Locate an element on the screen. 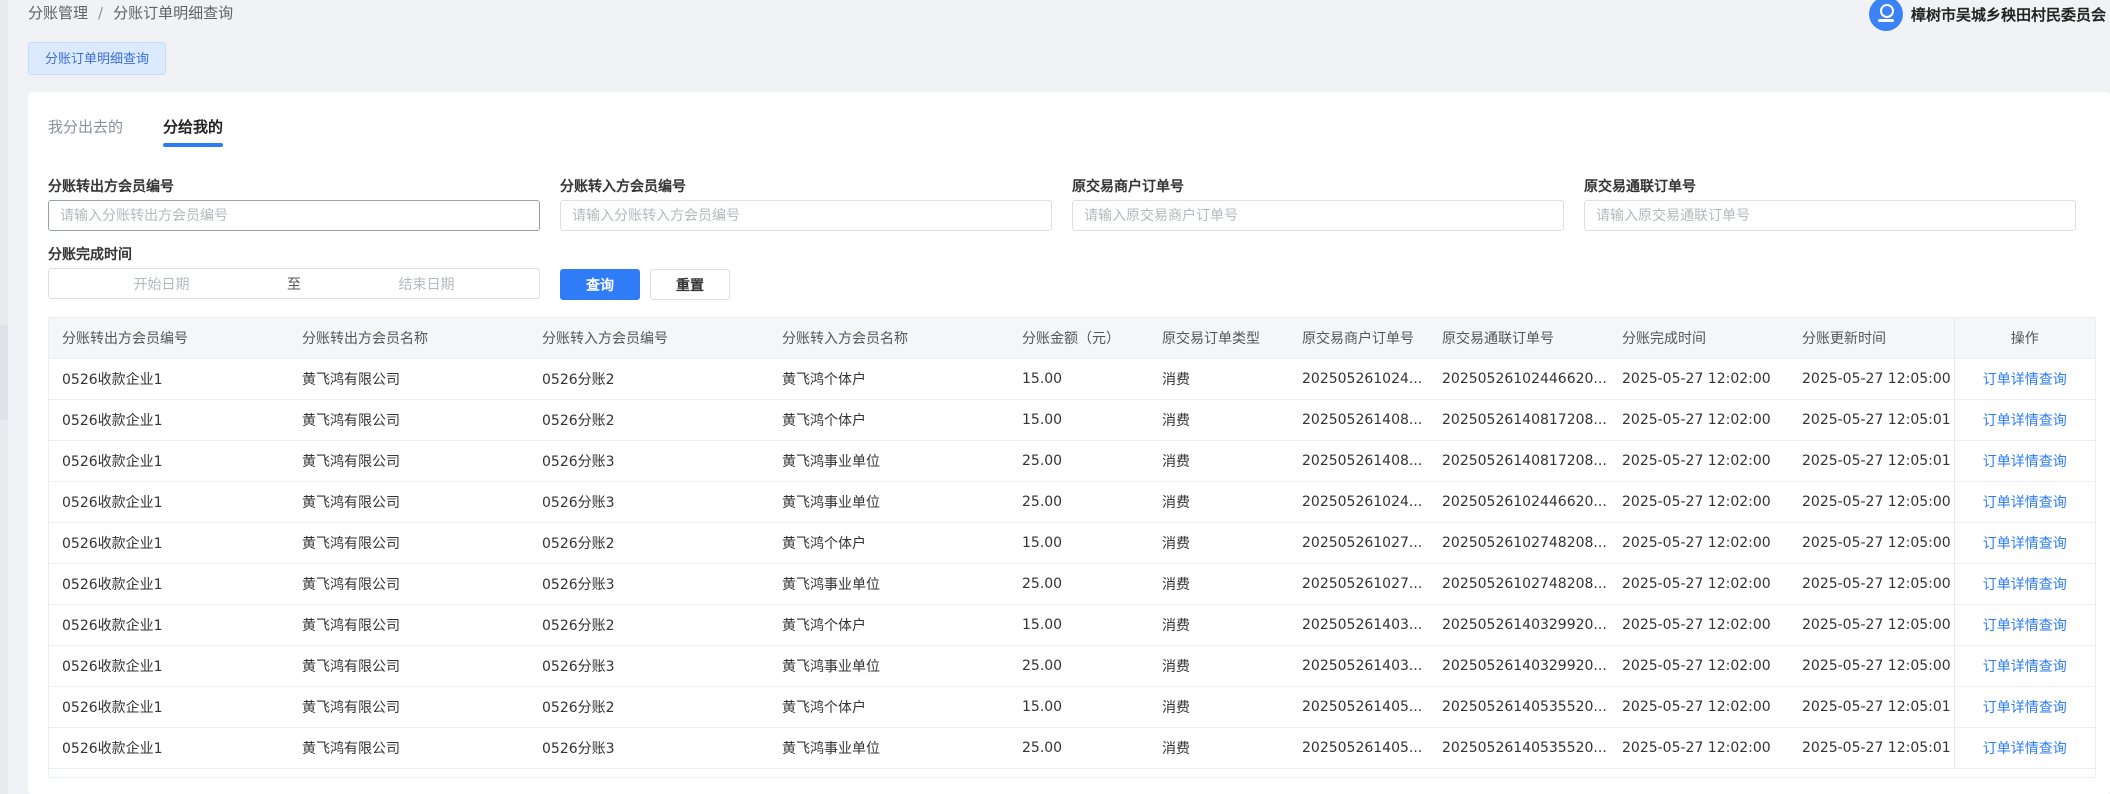  merchant-order-label: 原交易商户订单号 is located at coordinates (1128, 187).